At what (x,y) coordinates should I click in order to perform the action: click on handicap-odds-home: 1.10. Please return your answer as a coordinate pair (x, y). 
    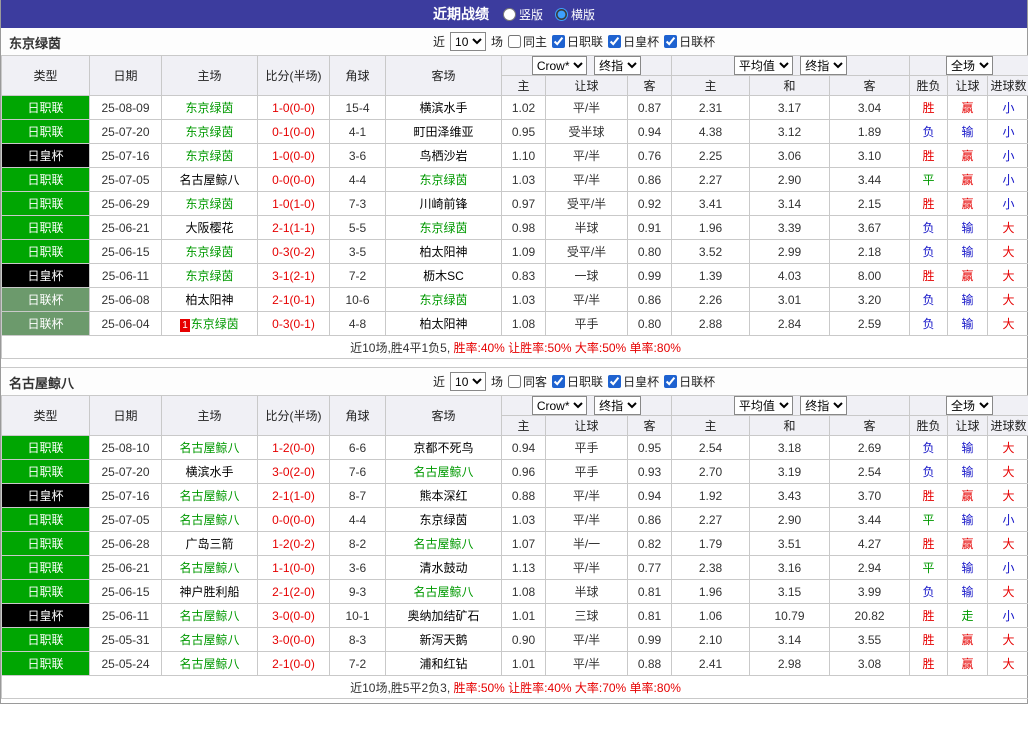
    Looking at the image, I should click on (523, 155).